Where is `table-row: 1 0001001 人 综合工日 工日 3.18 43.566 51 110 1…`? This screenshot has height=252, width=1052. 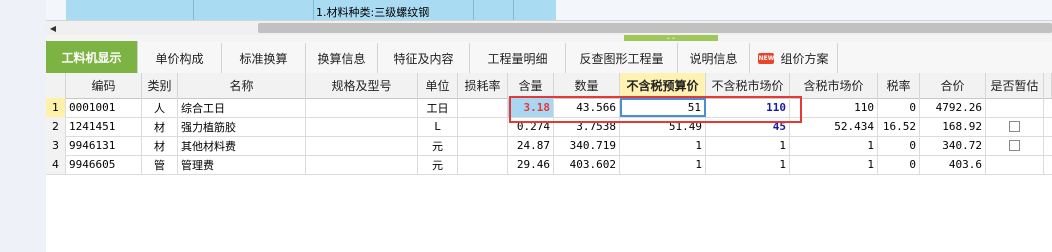 table-row: 1 0001001 人 综合工日 工日 3.18 43.566 51 110 1… is located at coordinates (549, 108).